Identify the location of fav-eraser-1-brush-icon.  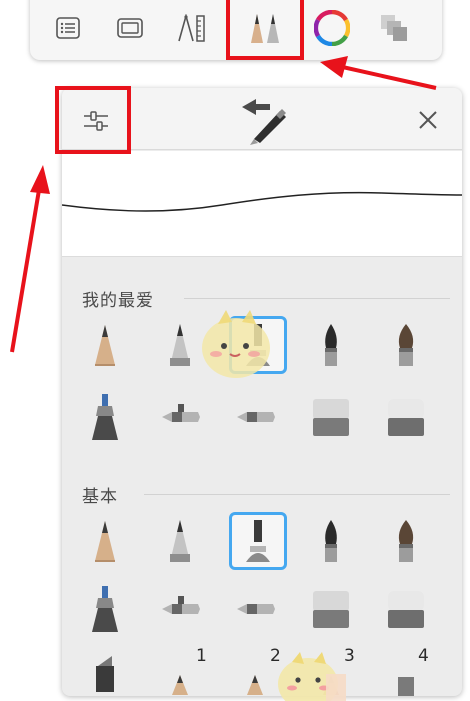
(331, 417).